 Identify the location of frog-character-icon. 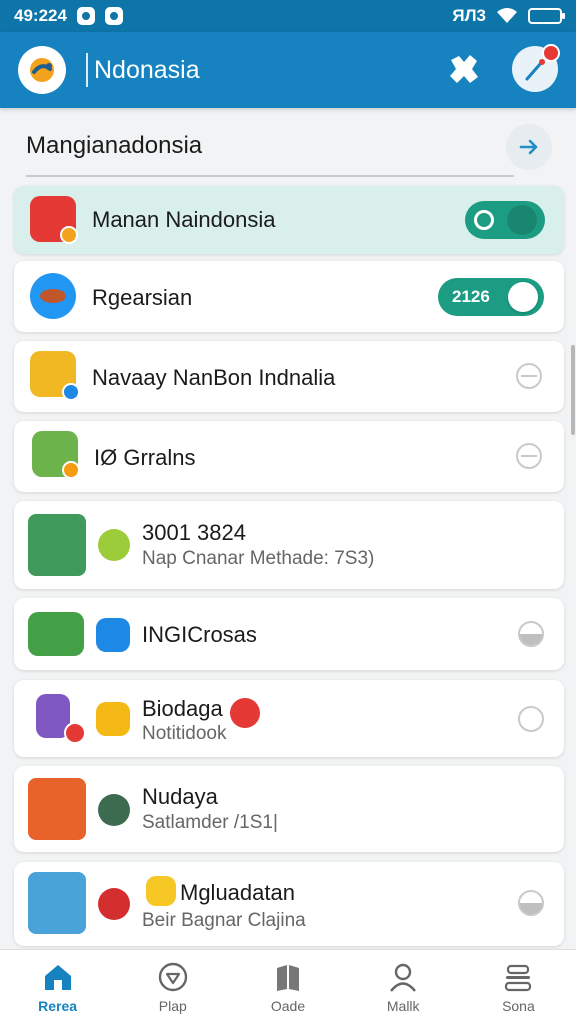
(56, 634).